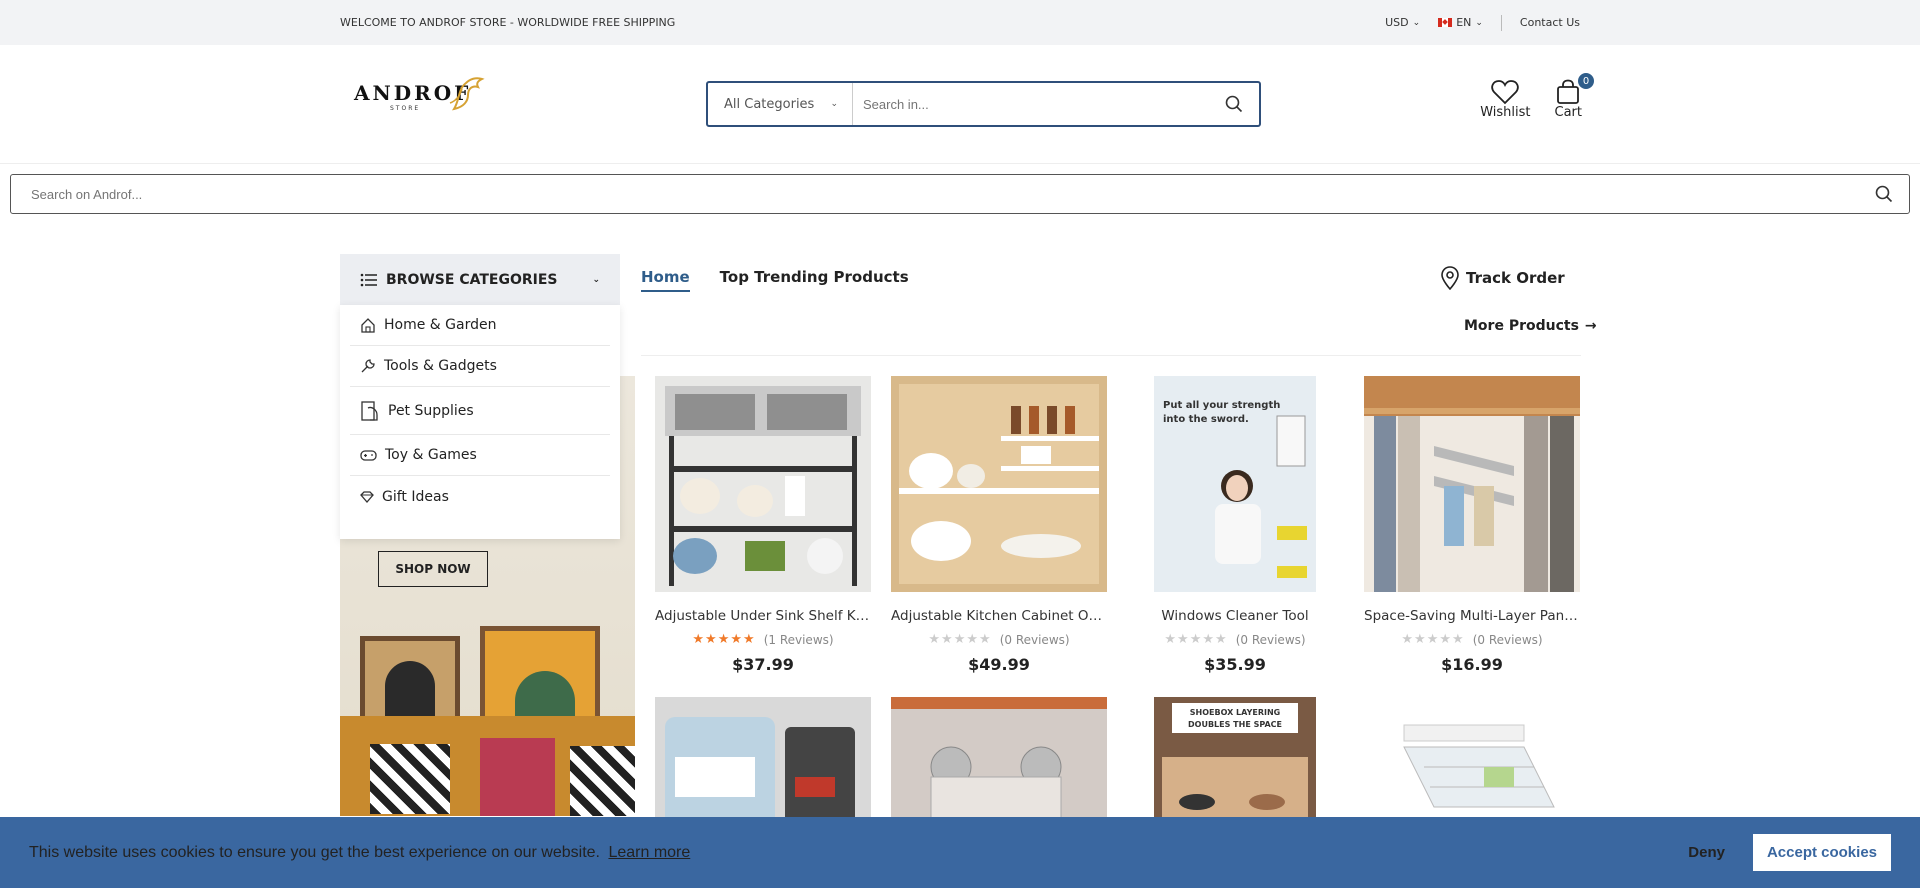 This screenshot has width=1920, height=888. What do you see at coordinates (480, 496) in the screenshot?
I see `category-gift-ideas: Gift Ideas` at bounding box center [480, 496].